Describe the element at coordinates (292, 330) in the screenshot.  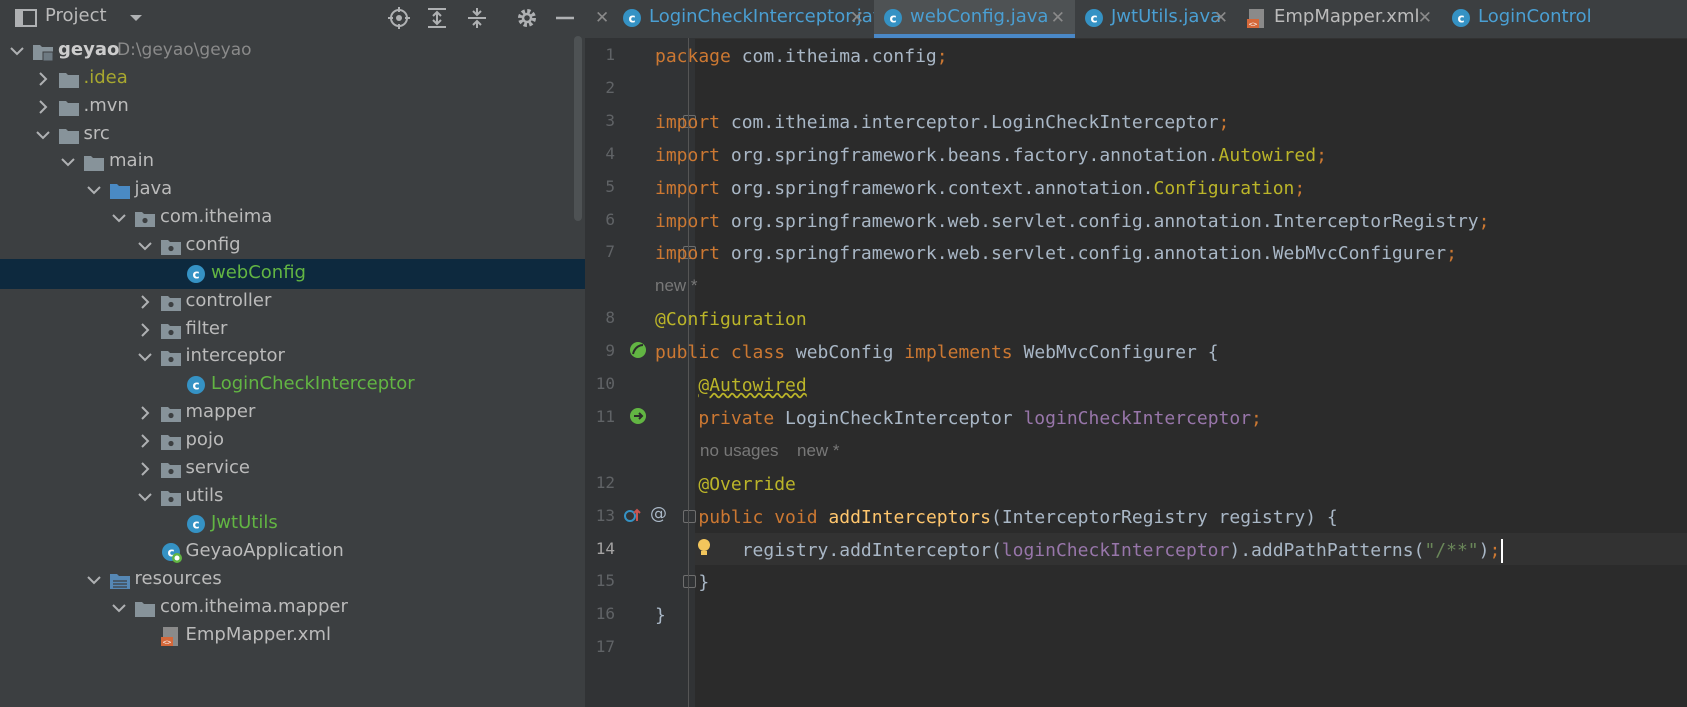
I see `tree-item-filter: filter` at that location.